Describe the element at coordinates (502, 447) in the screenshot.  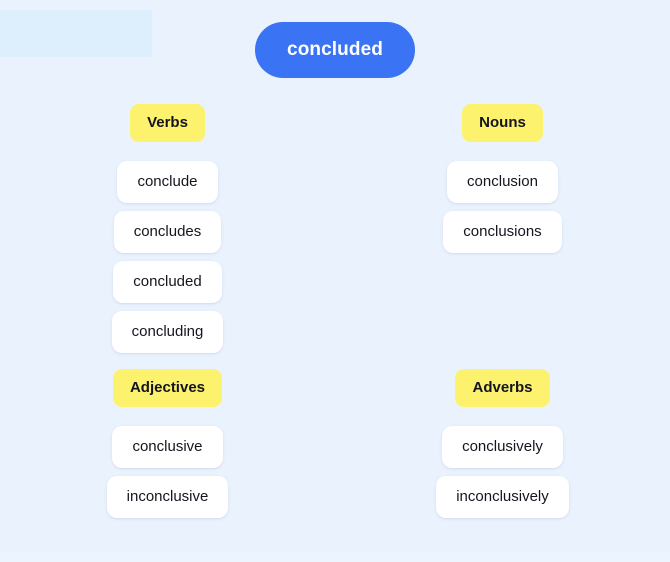
I see `word-card: conclusively` at that location.